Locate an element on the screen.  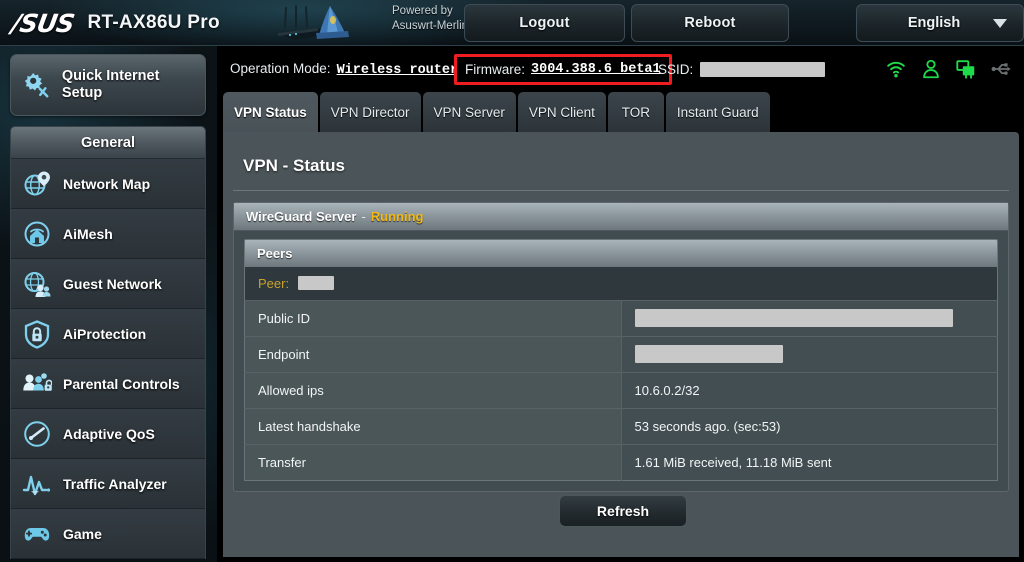
sidebar-item-parental-controls: Parental Controls is located at coordinates (108, 384).